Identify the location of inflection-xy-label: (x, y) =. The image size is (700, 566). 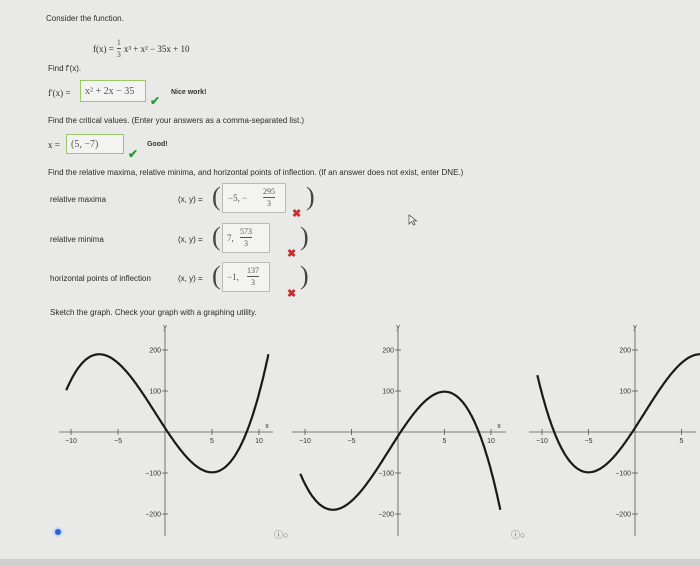
(190, 278).